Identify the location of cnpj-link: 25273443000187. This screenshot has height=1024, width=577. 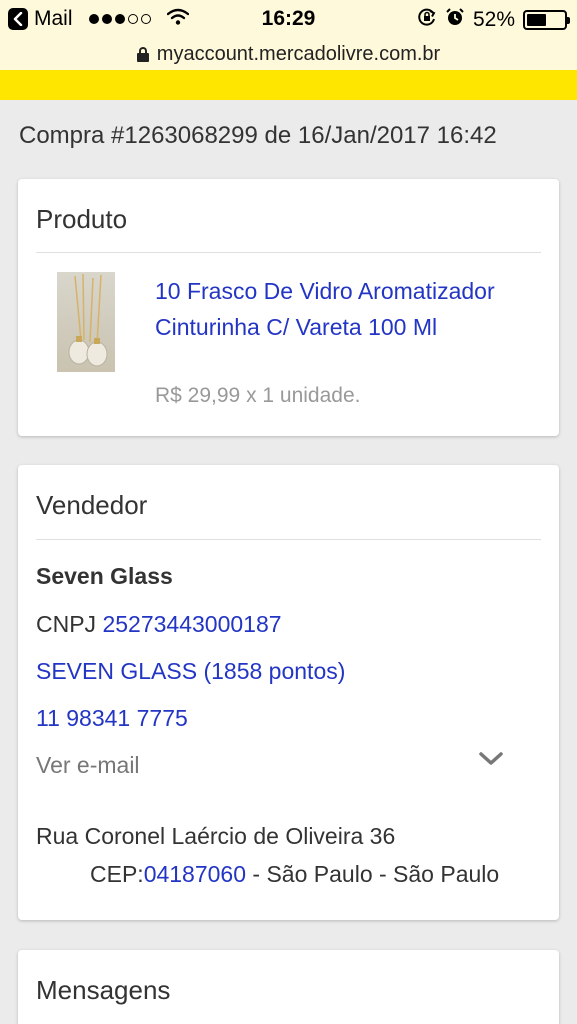
(191, 624).